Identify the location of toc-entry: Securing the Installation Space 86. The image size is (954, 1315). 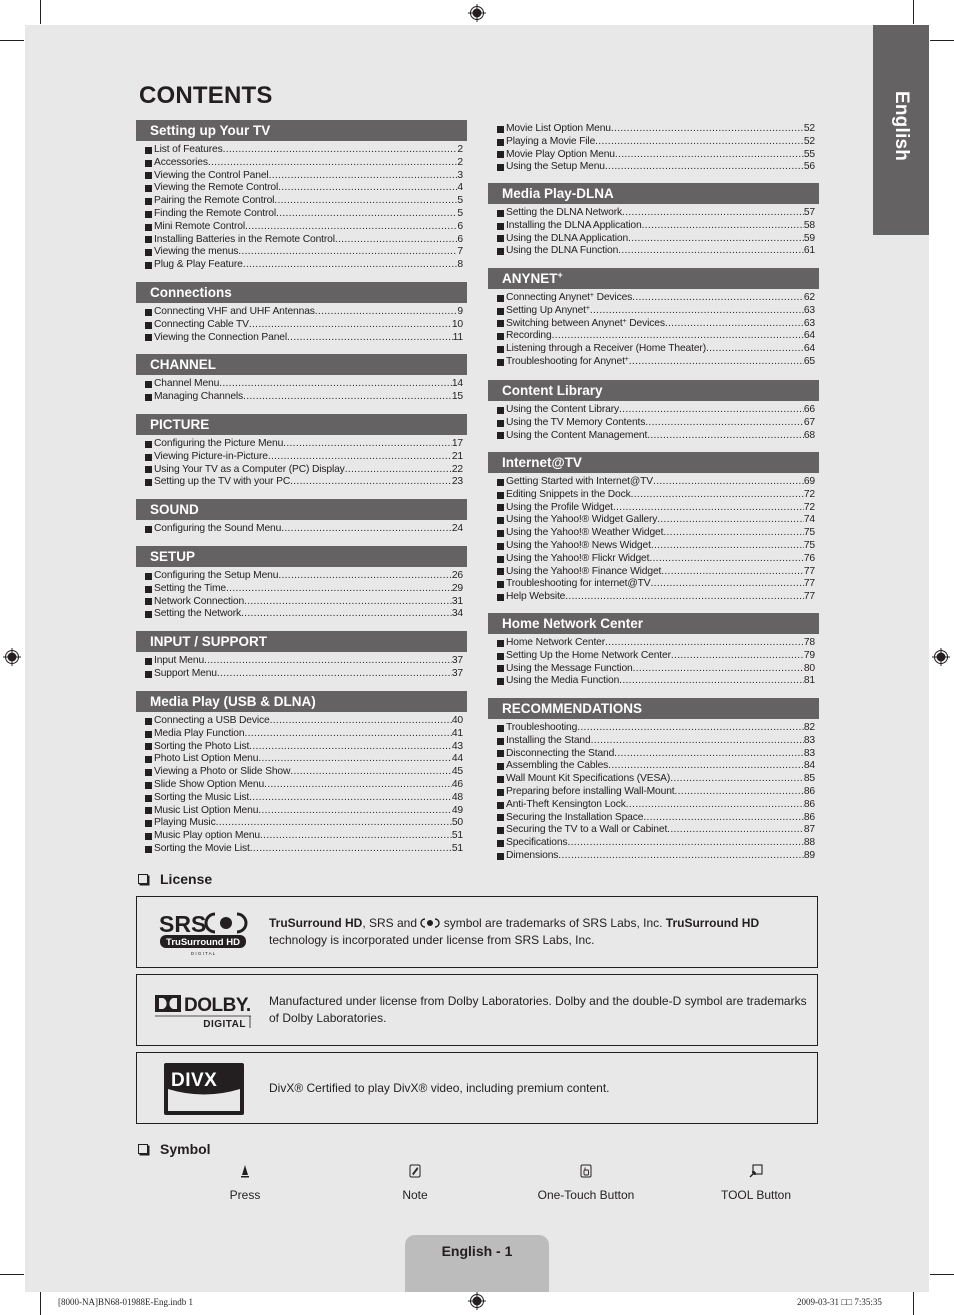
(656, 818).